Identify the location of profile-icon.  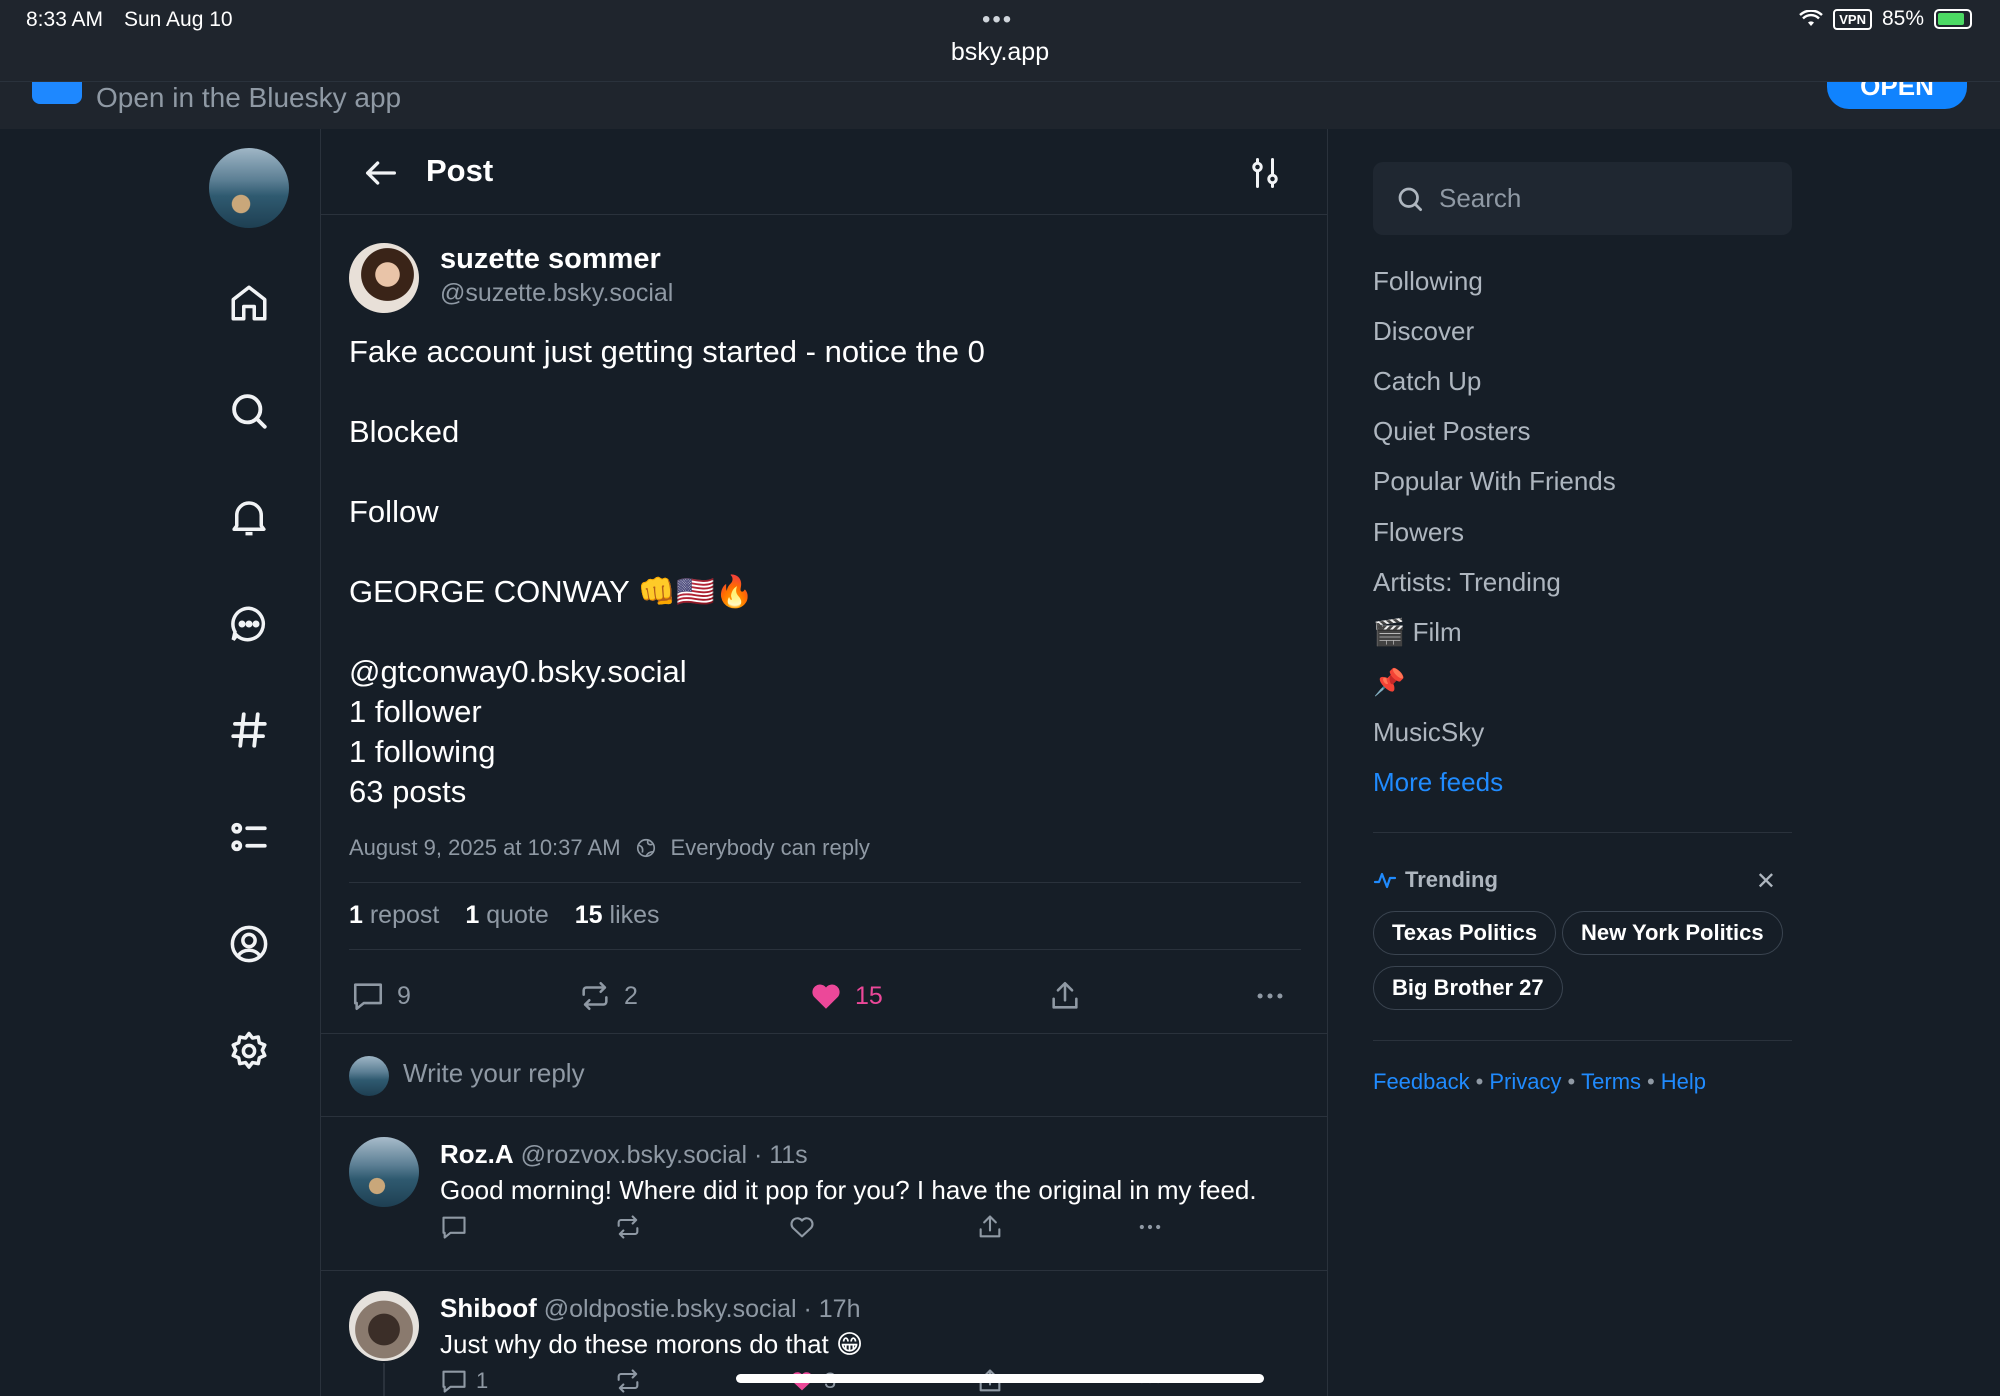
(249, 944).